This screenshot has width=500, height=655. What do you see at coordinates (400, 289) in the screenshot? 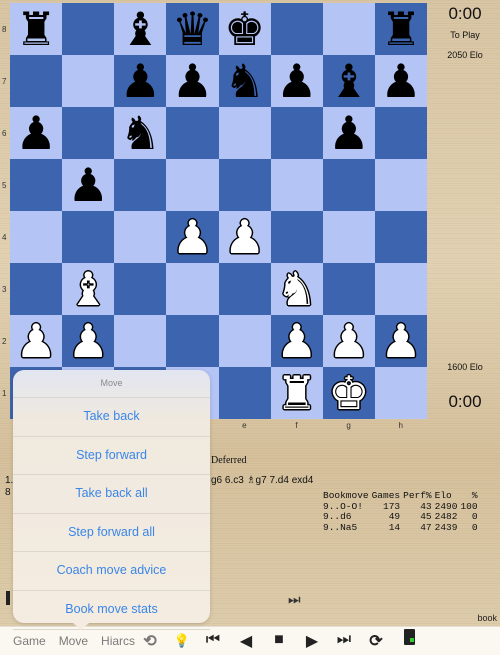
I see `square-h3` at bounding box center [400, 289].